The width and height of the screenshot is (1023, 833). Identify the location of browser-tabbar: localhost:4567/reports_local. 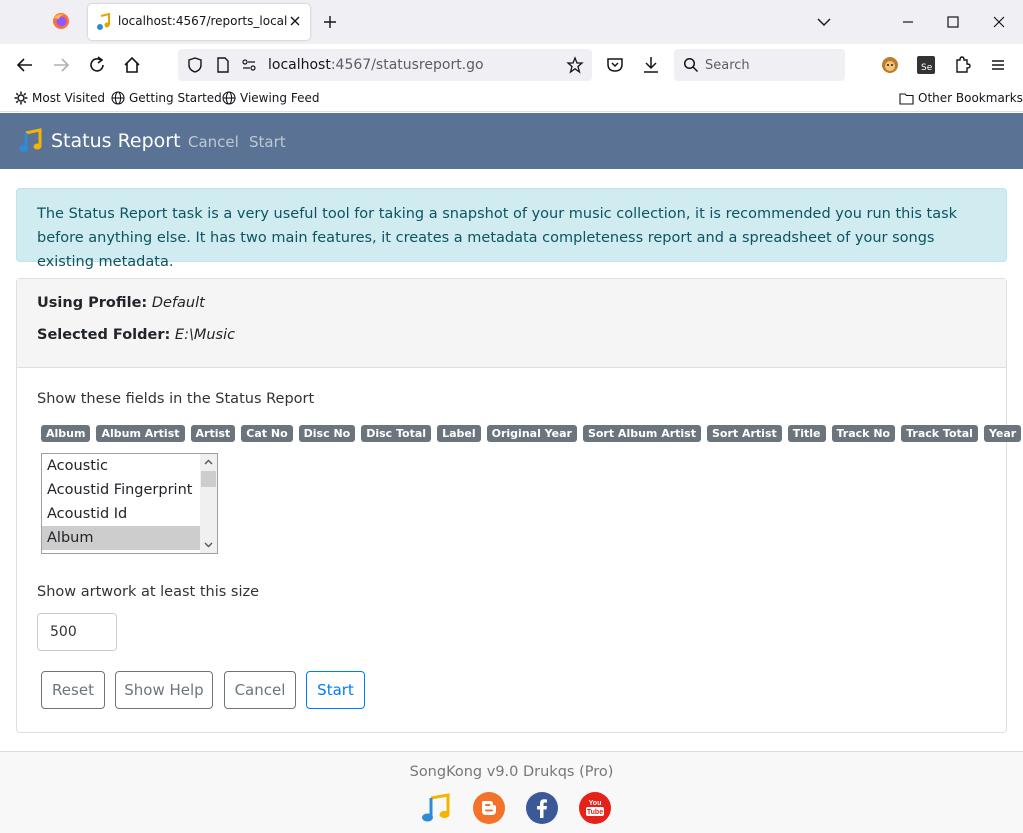
(511, 22).